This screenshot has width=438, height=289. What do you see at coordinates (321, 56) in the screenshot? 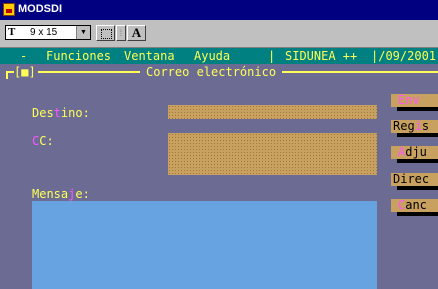
I see `app-name: SIDUNEA ++` at bounding box center [321, 56].